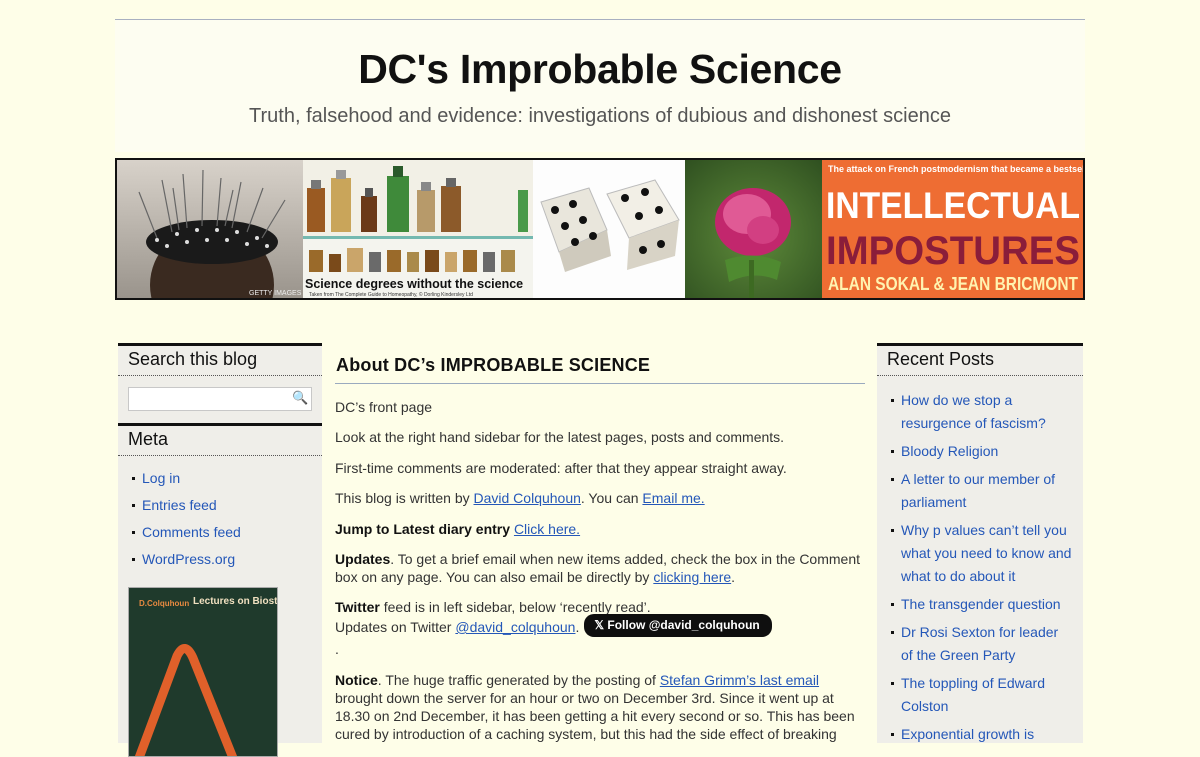 The height and width of the screenshot is (757, 1200). I want to click on search-input, so click(220, 399).